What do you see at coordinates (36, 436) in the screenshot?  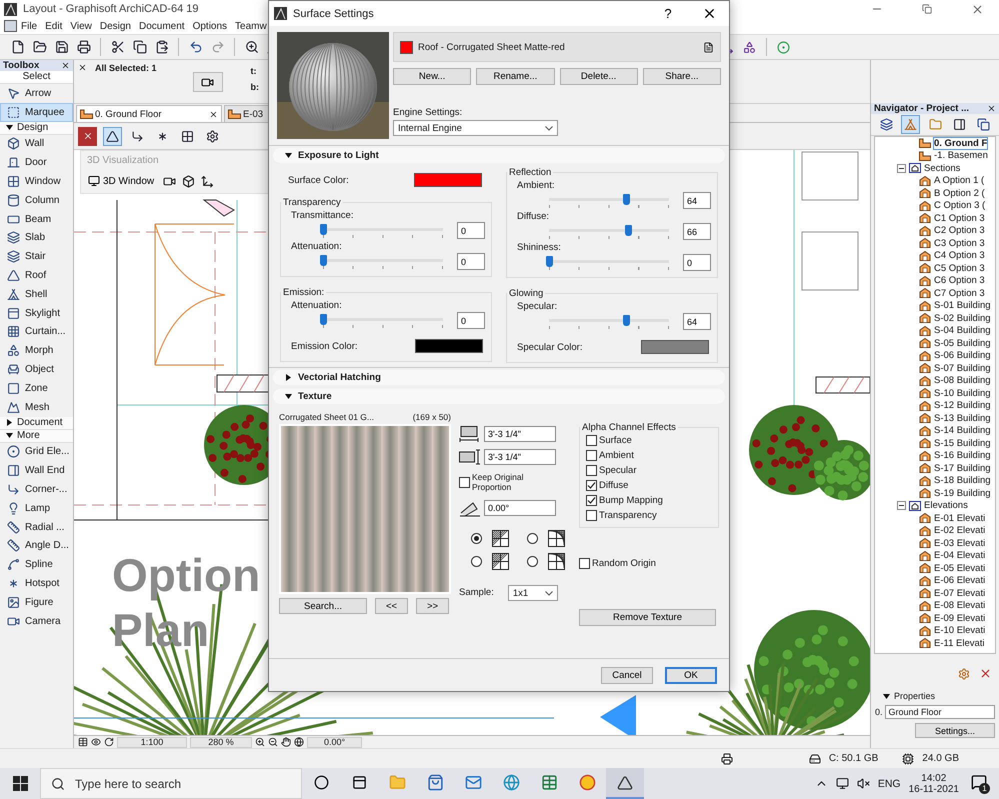 I see `section-header: More` at bounding box center [36, 436].